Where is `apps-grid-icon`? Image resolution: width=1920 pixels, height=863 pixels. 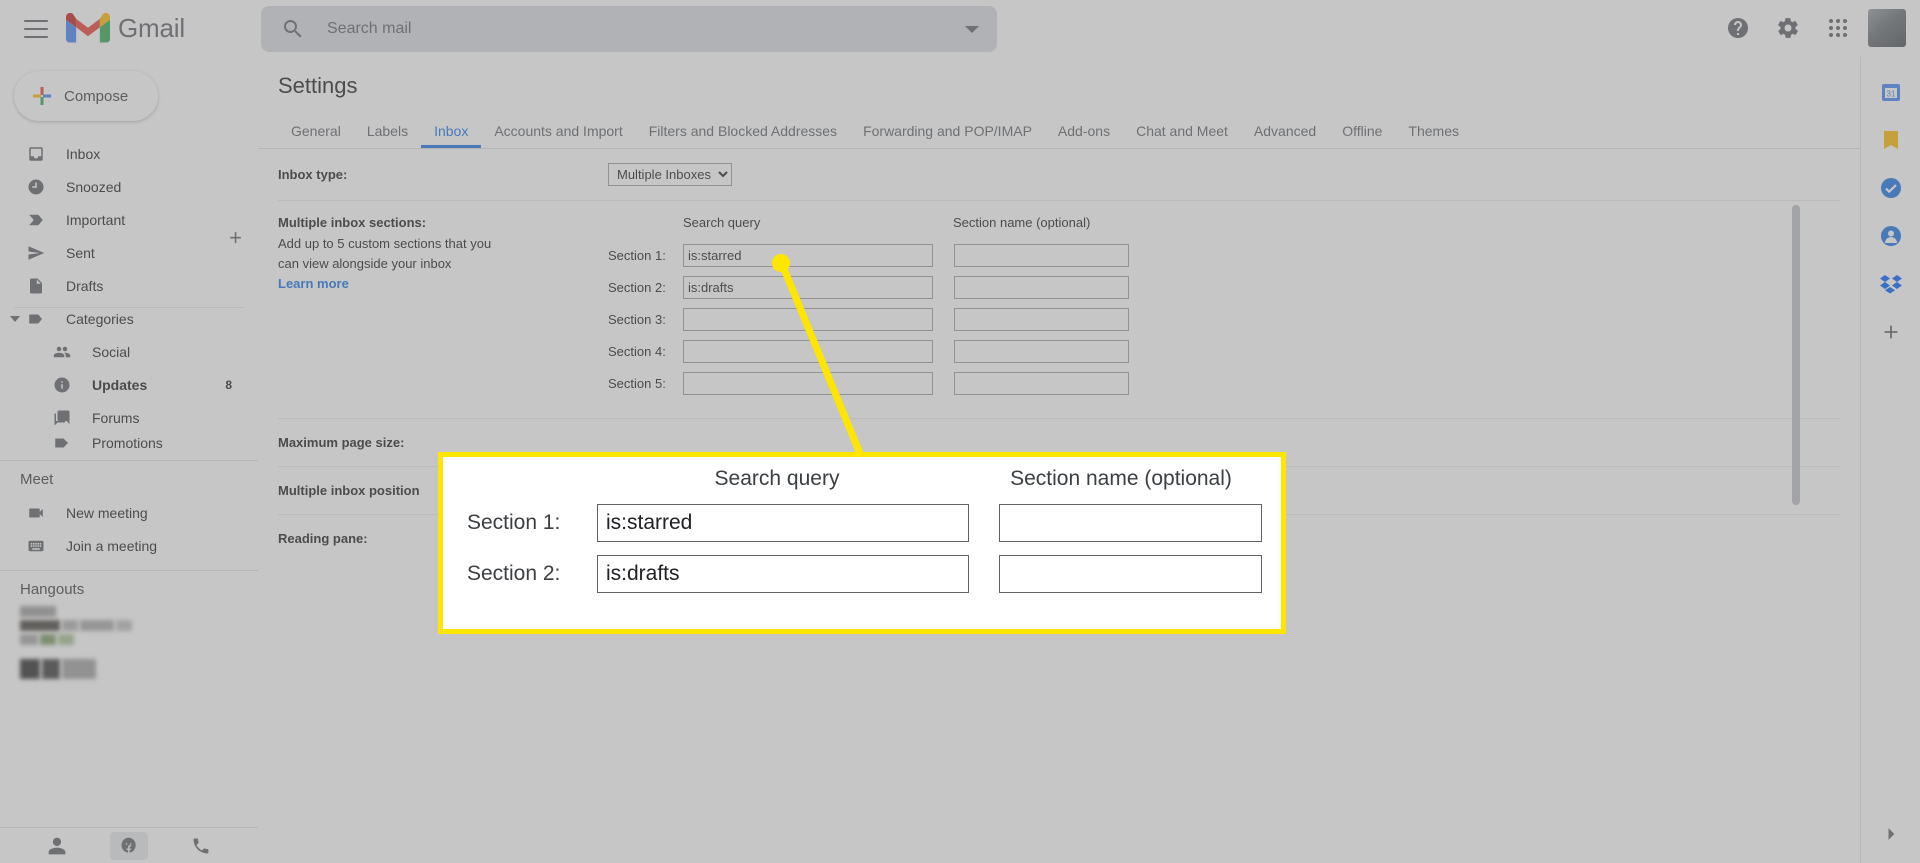 apps-grid-icon is located at coordinates (1838, 28).